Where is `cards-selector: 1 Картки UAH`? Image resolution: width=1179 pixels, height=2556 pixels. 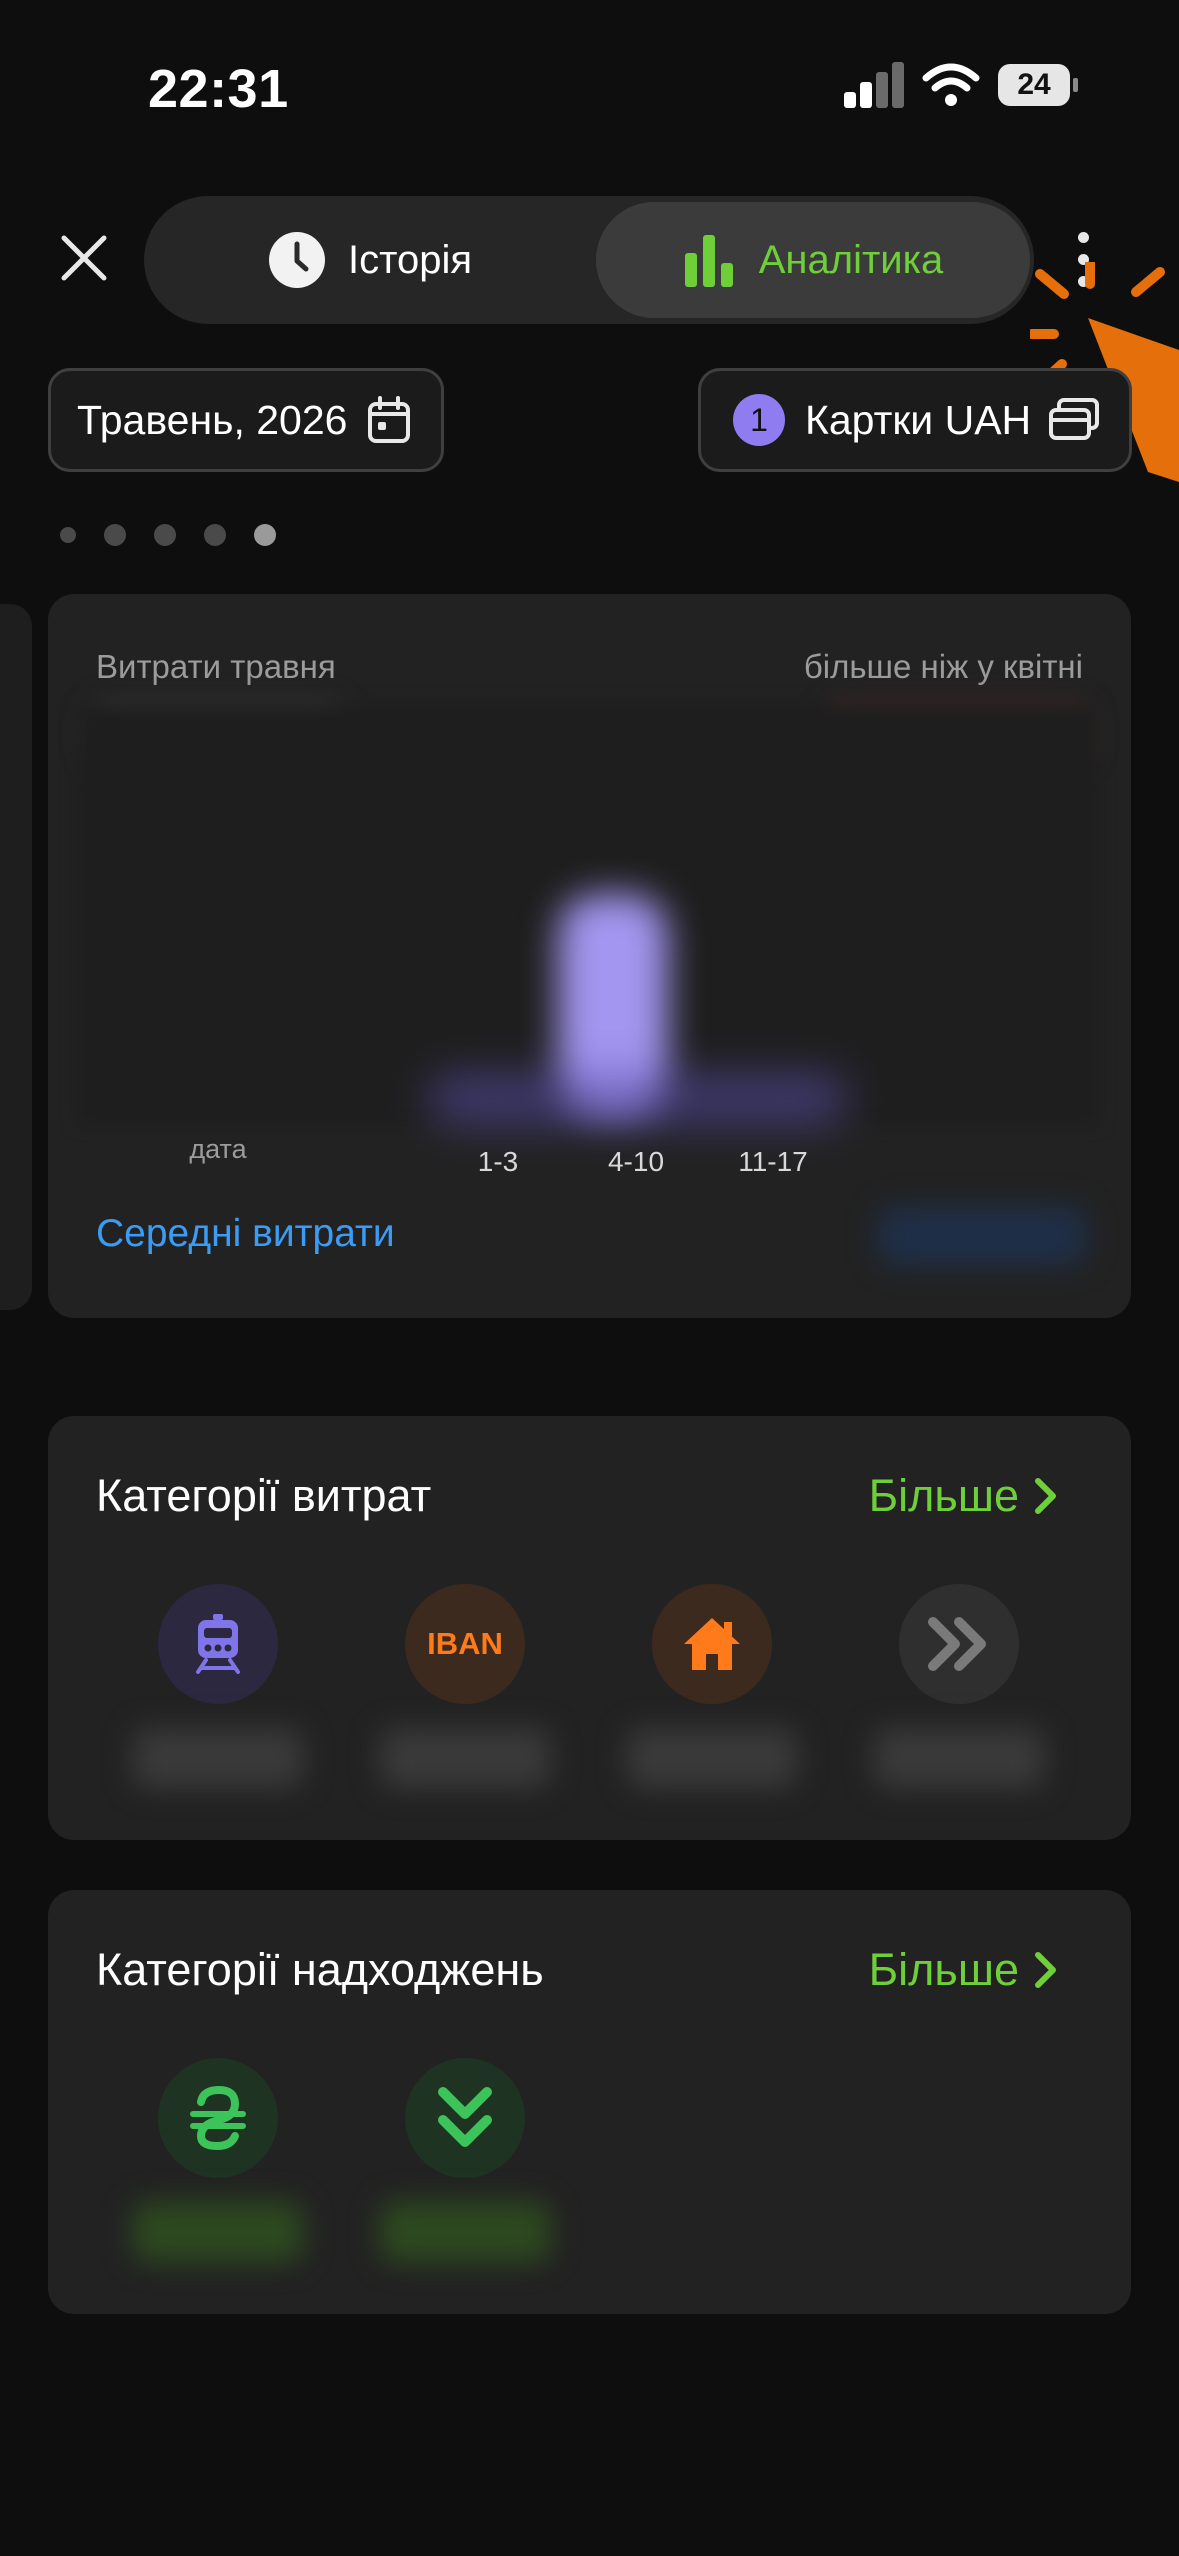 cards-selector: 1 Картки UAH is located at coordinates (915, 420).